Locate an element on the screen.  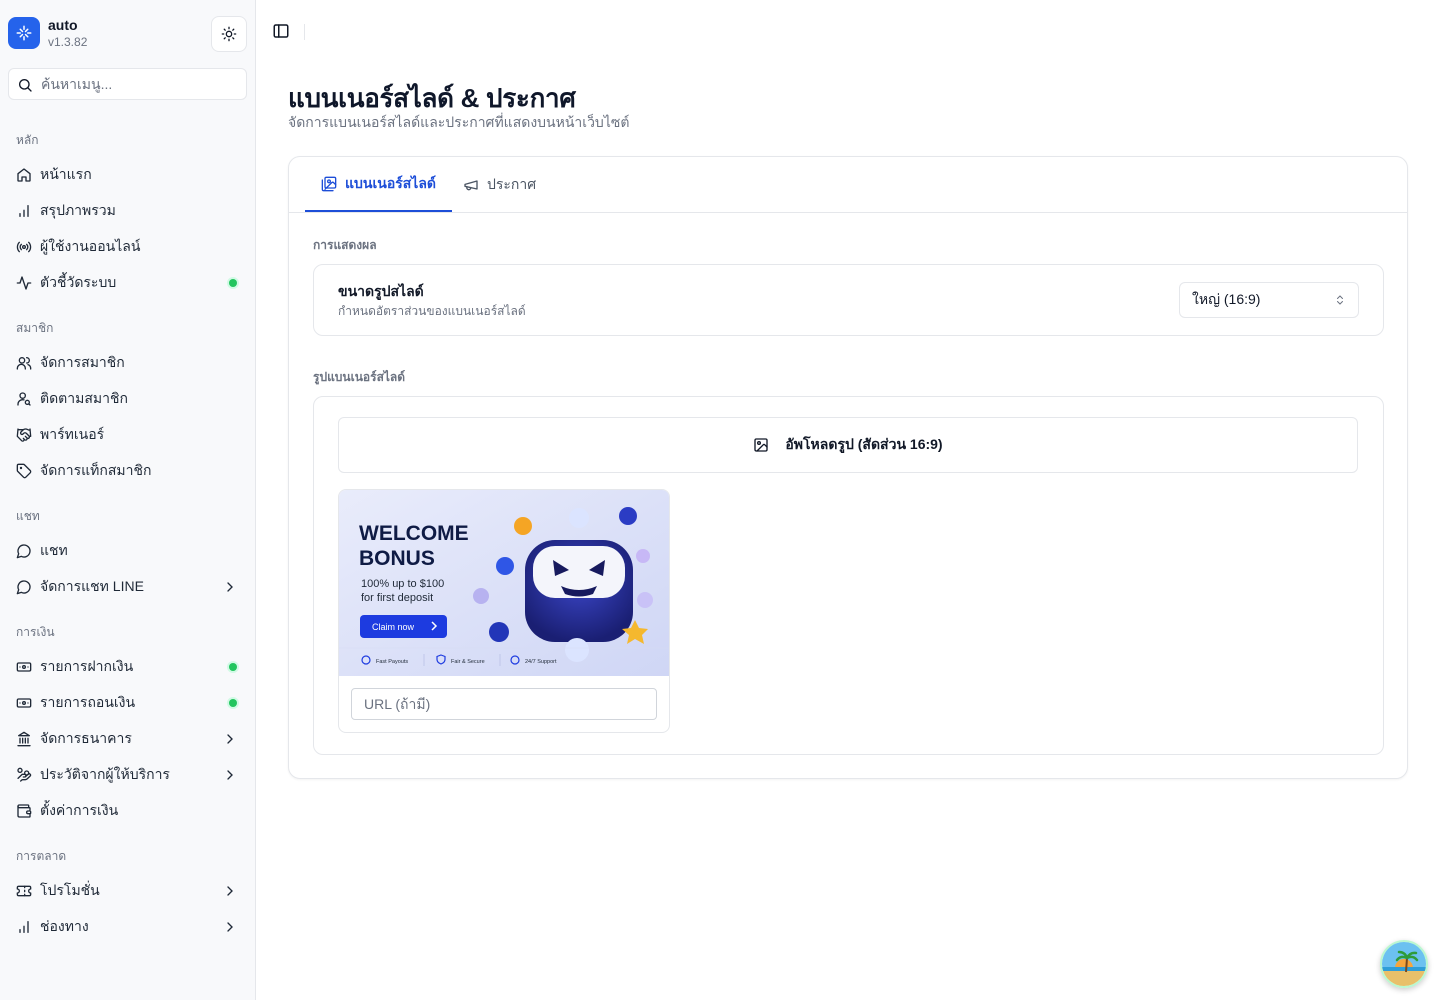
sidebar-item-partners: พาร์ทเนอร์ is located at coordinates (128, 435).